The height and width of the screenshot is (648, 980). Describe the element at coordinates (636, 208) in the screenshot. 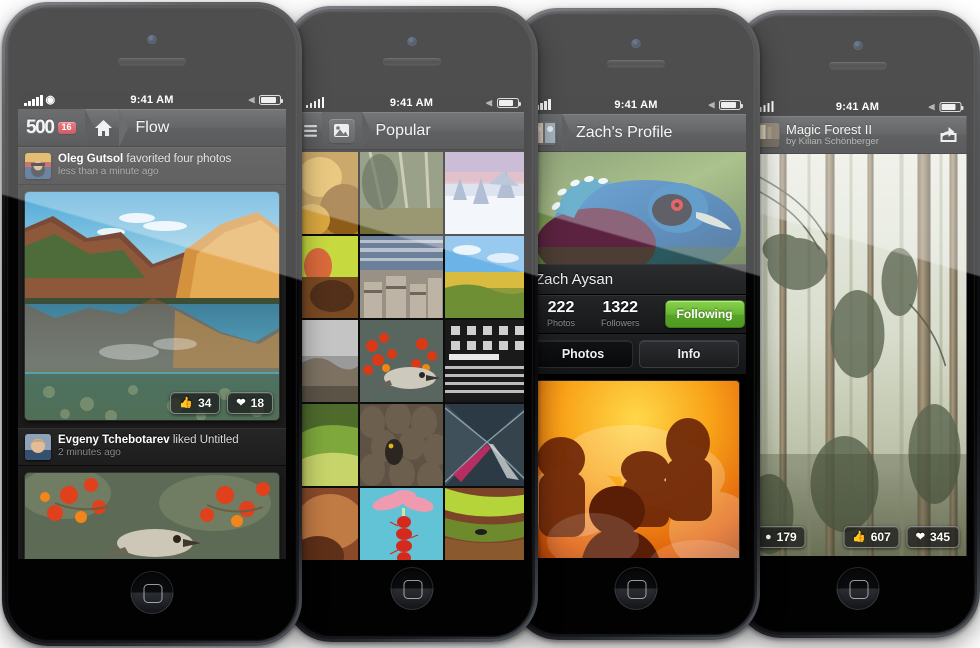

I see `profile-cover-photo` at that location.